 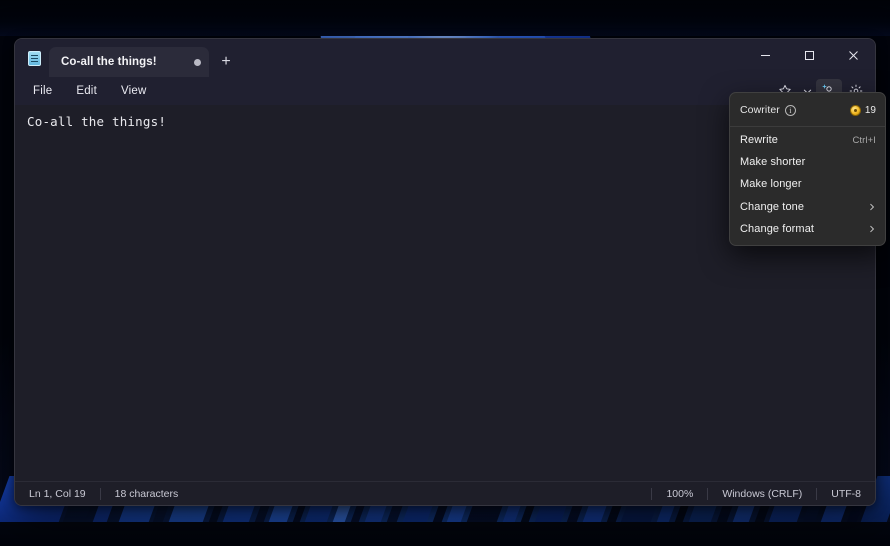 I want to click on status-right-group: 100% Windows (CRLF) UTF-8, so click(x=763, y=493).